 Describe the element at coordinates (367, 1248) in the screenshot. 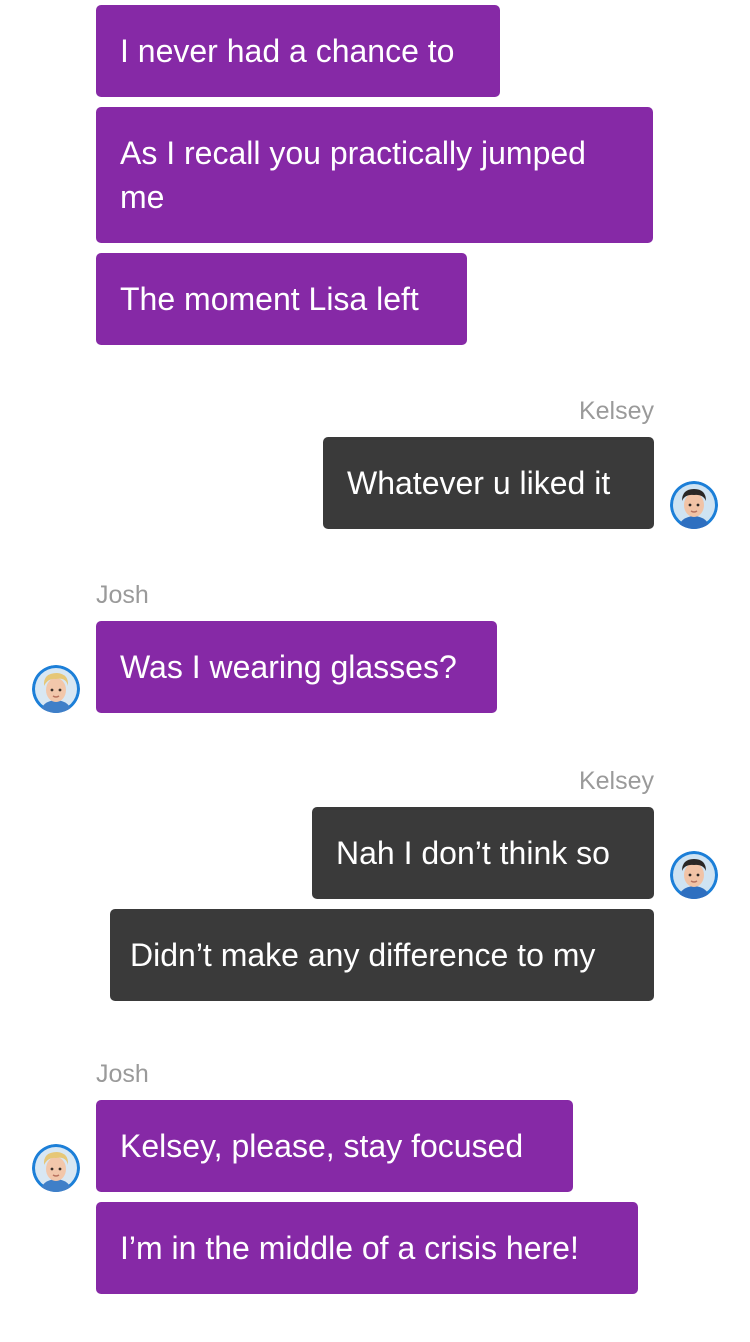

I see `message-bubble-incoming: I’m in the middle of a crisis here!` at that location.